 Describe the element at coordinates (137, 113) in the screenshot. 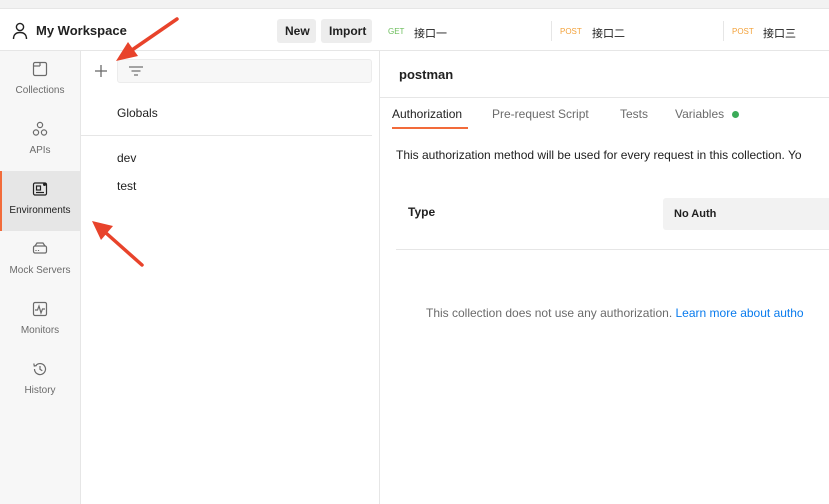

I see `globals-item: Globals` at that location.